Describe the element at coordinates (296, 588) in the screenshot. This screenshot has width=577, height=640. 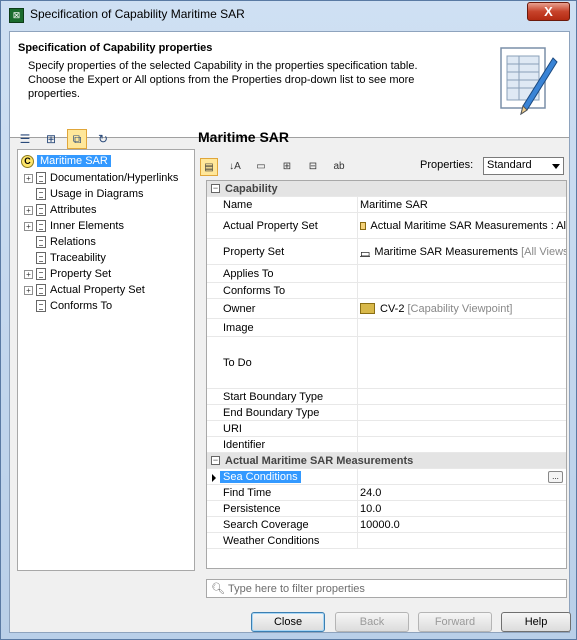
I see `filter-placeholder: Type here to filter properties` at that location.